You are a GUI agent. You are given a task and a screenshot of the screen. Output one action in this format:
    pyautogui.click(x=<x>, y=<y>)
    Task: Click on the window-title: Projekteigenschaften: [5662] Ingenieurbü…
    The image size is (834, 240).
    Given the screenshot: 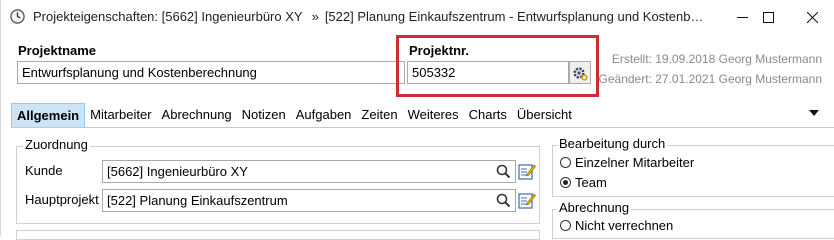 What is the action you would take?
    pyautogui.click(x=368, y=16)
    